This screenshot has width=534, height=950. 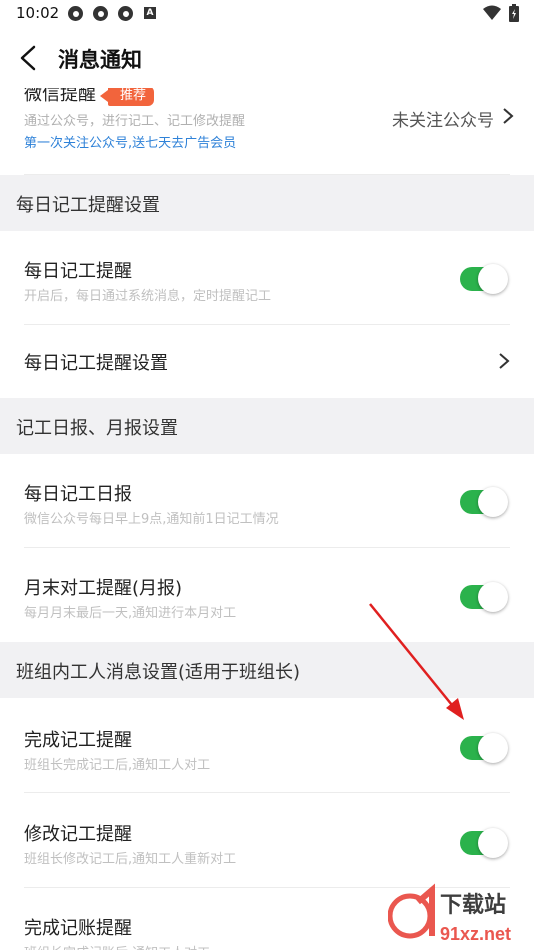 What do you see at coordinates (97, 428) in the screenshot?
I see `section-title: 记工日报、月报设置` at bounding box center [97, 428].